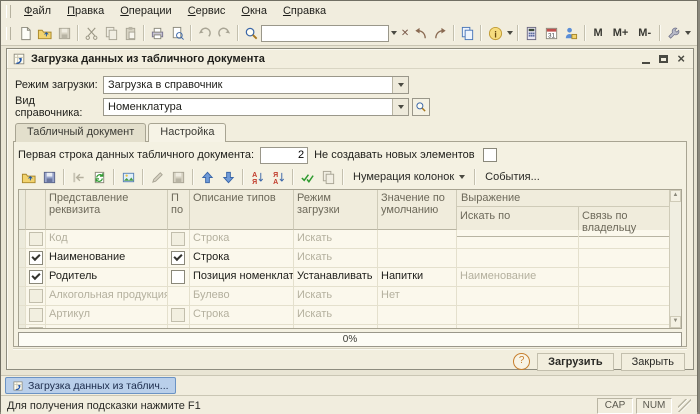 The image size is (700, 414). I want to click on header-default: Значение по умолчанию, so click(417, 210).